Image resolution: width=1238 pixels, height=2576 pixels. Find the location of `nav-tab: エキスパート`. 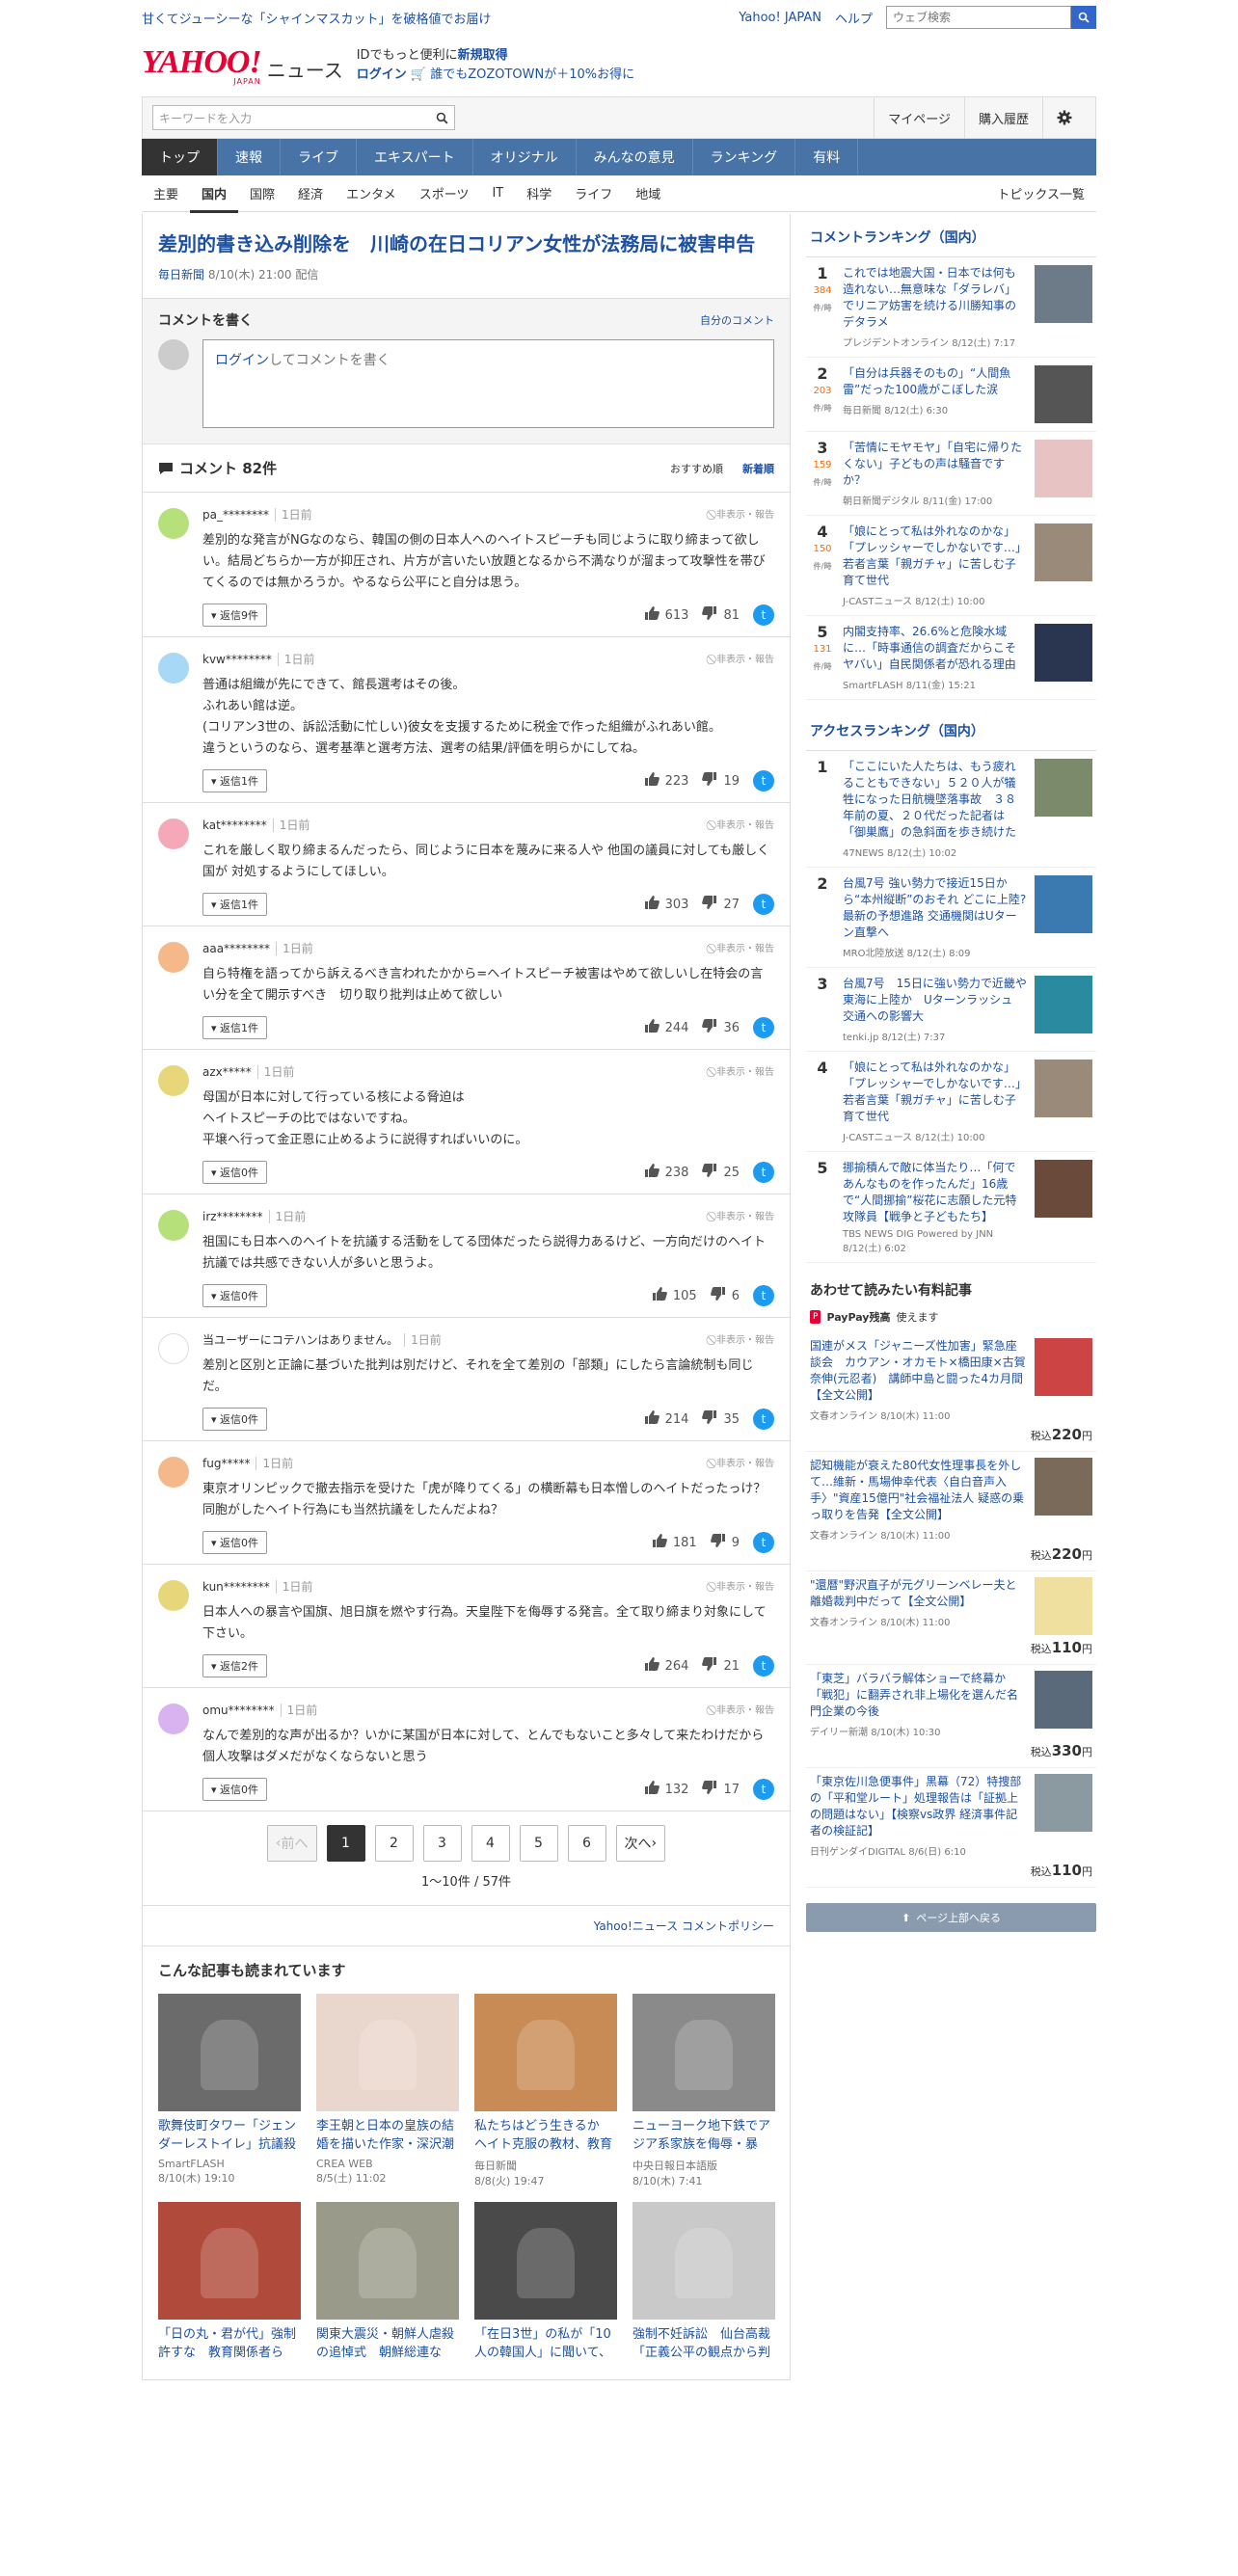

nav-tab: エキスパート is located at coordinates (415, 157).